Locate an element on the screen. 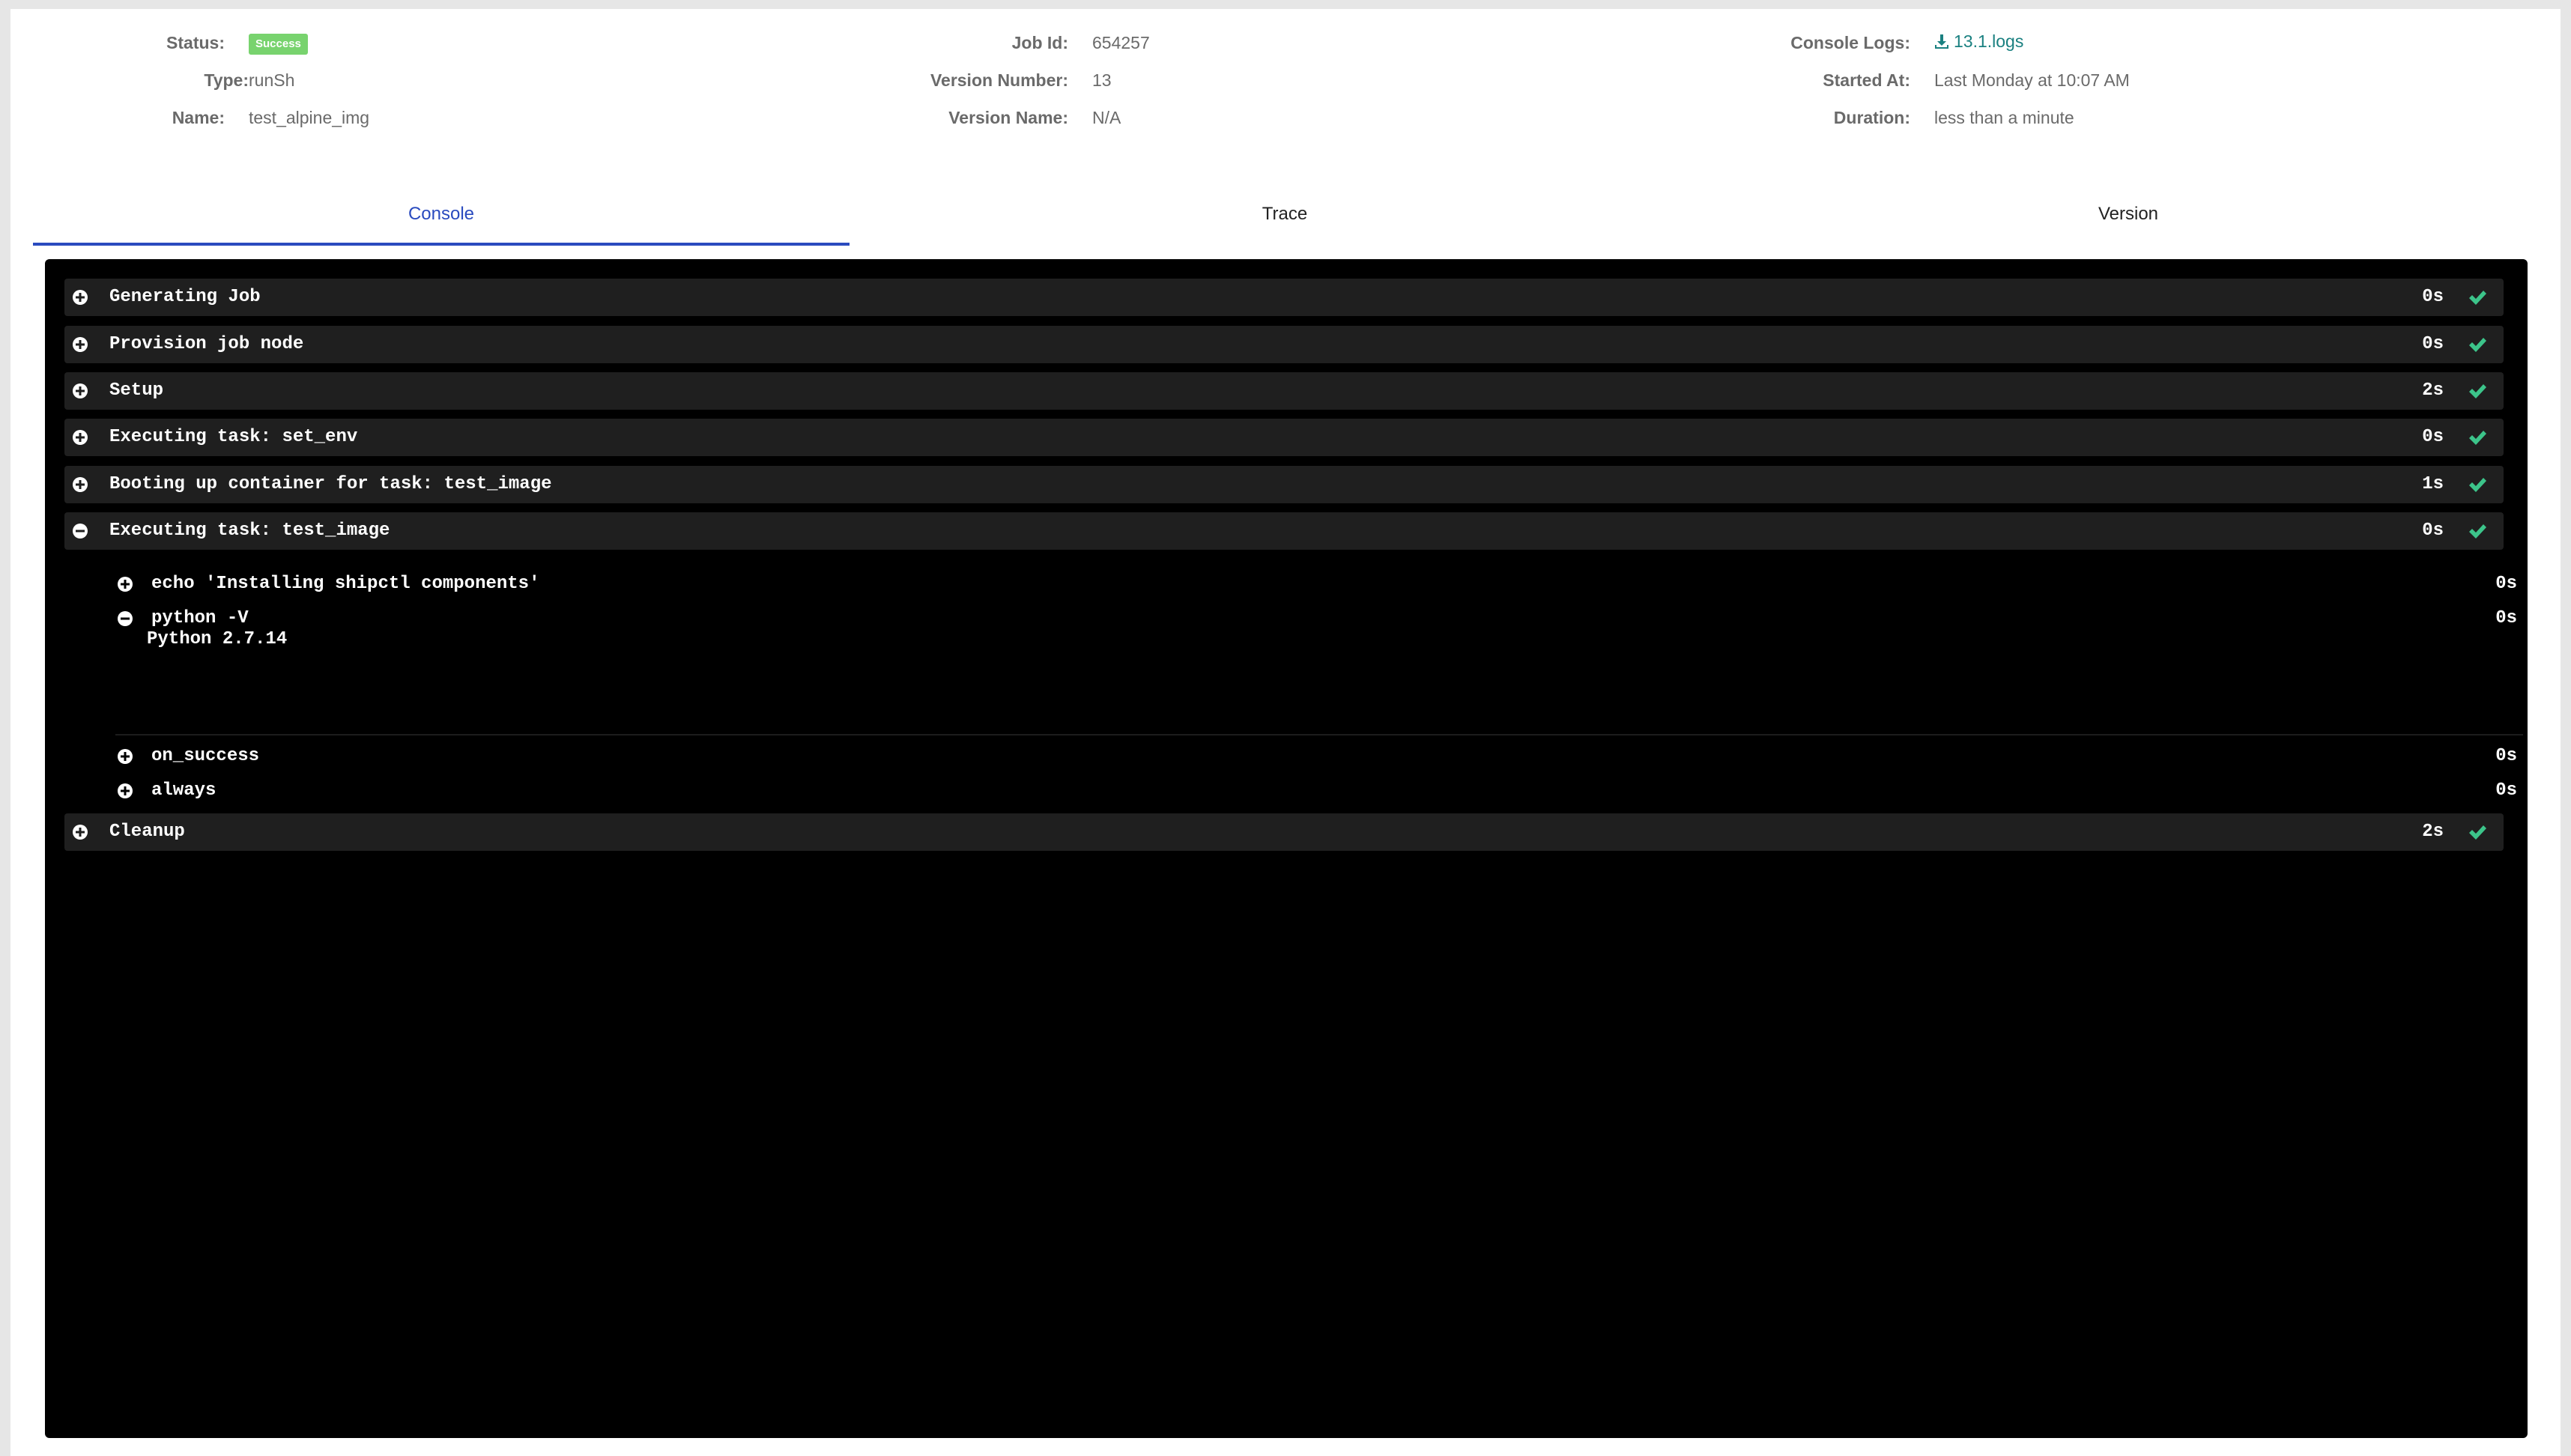 This screenshot has width=2571, height=1456. status-value: Success is located at coordinates (278, 43).